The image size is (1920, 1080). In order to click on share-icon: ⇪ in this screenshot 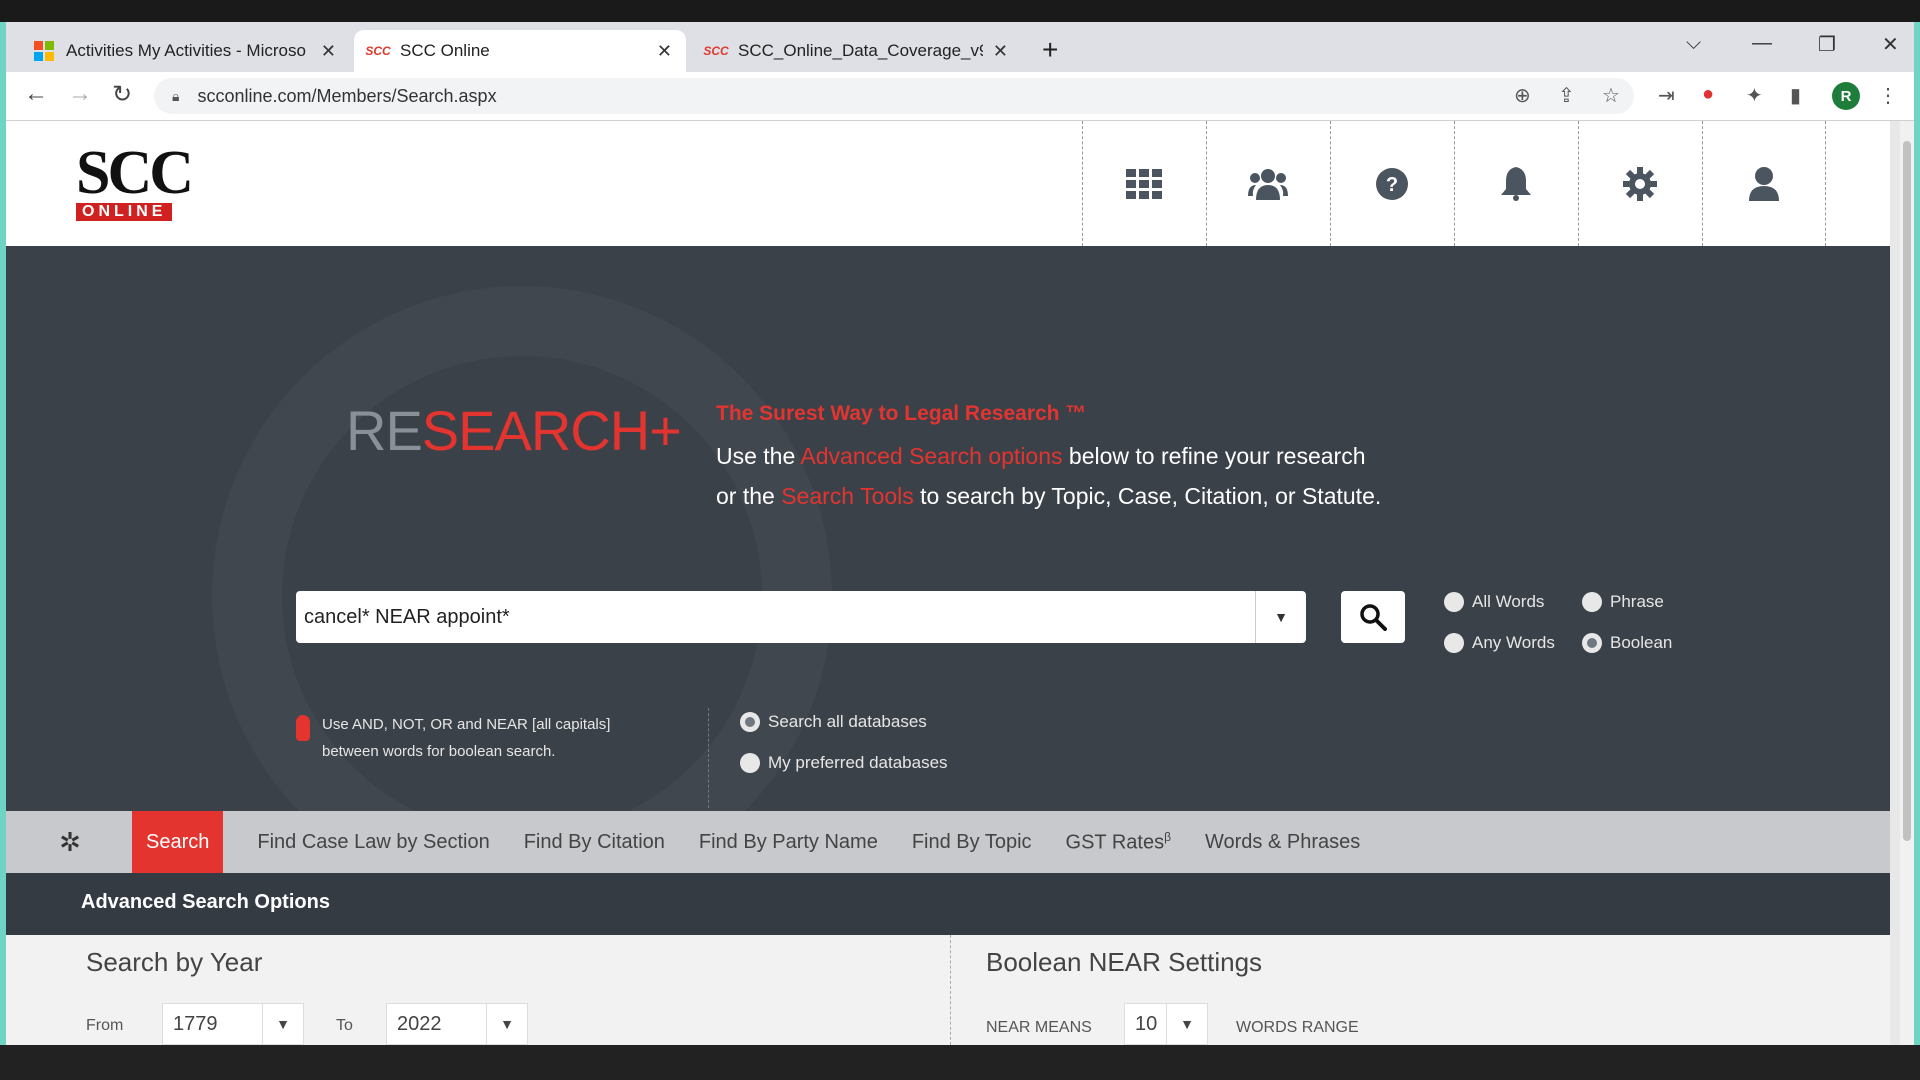, I will do `click(1566, 95)`.